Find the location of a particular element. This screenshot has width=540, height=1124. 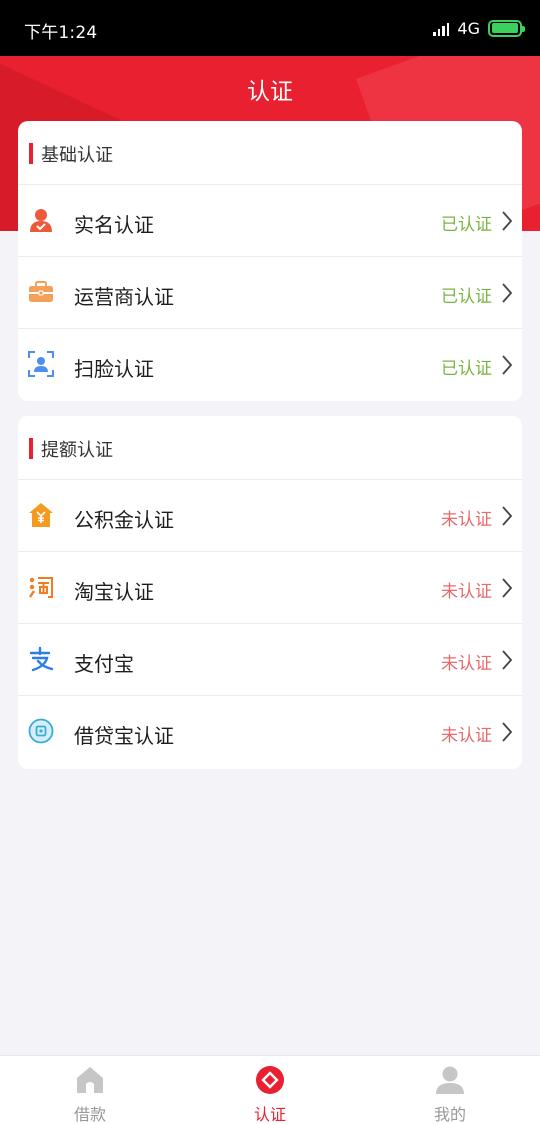

page-title: 认证 is located at coordinates (270, 92).